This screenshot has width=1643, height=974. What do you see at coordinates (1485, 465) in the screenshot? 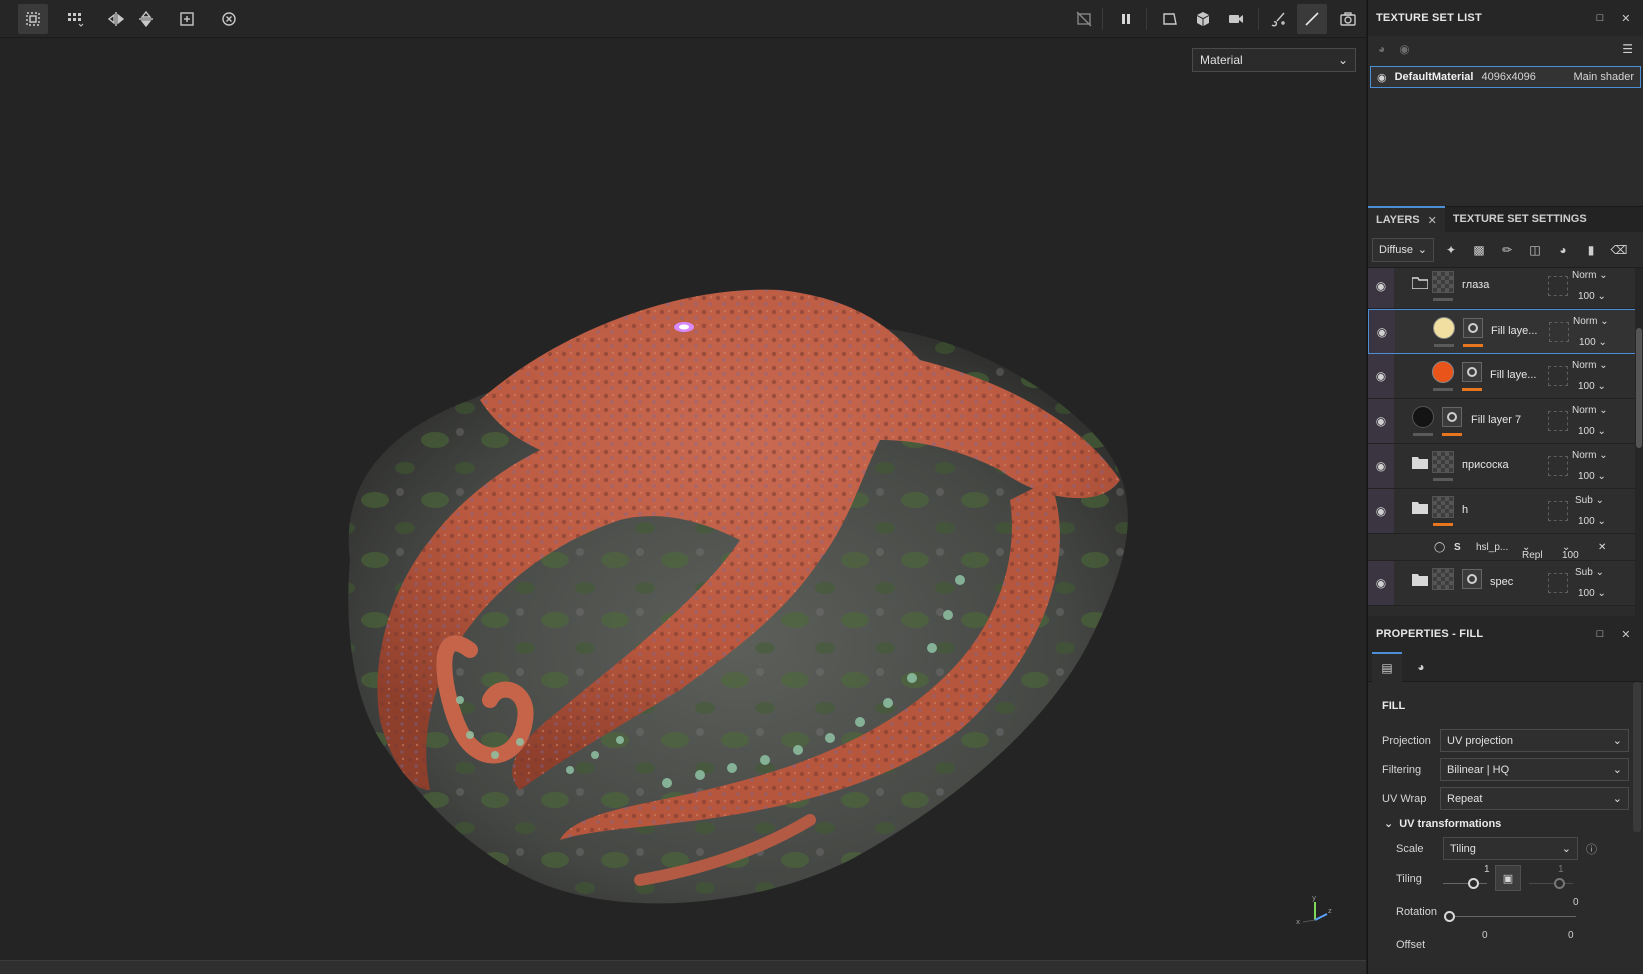
I see `layer-name: присоска` at bounding box center [1485, 465].